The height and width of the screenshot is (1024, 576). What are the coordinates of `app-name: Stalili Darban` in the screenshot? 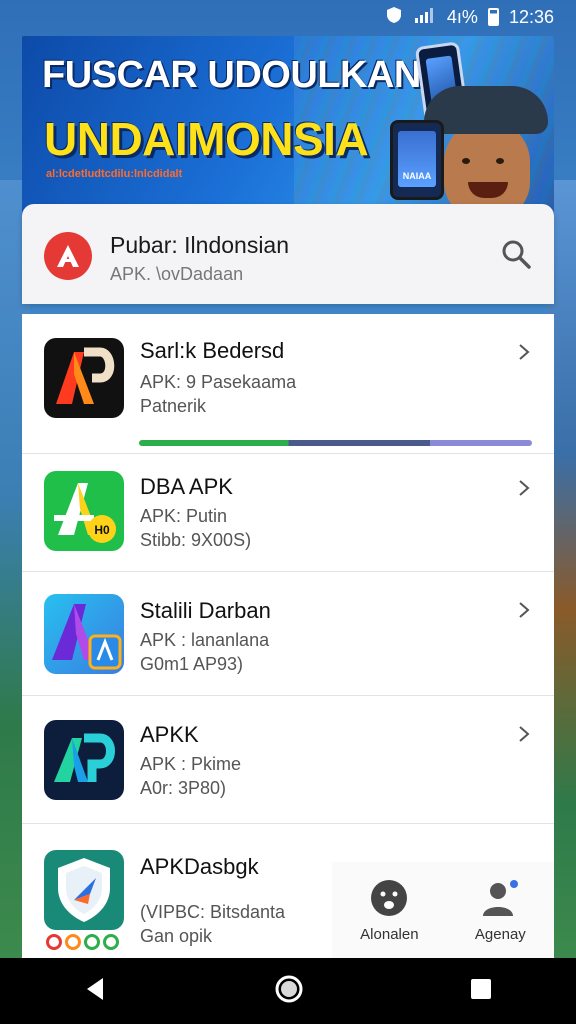 It's located at (205, 610).